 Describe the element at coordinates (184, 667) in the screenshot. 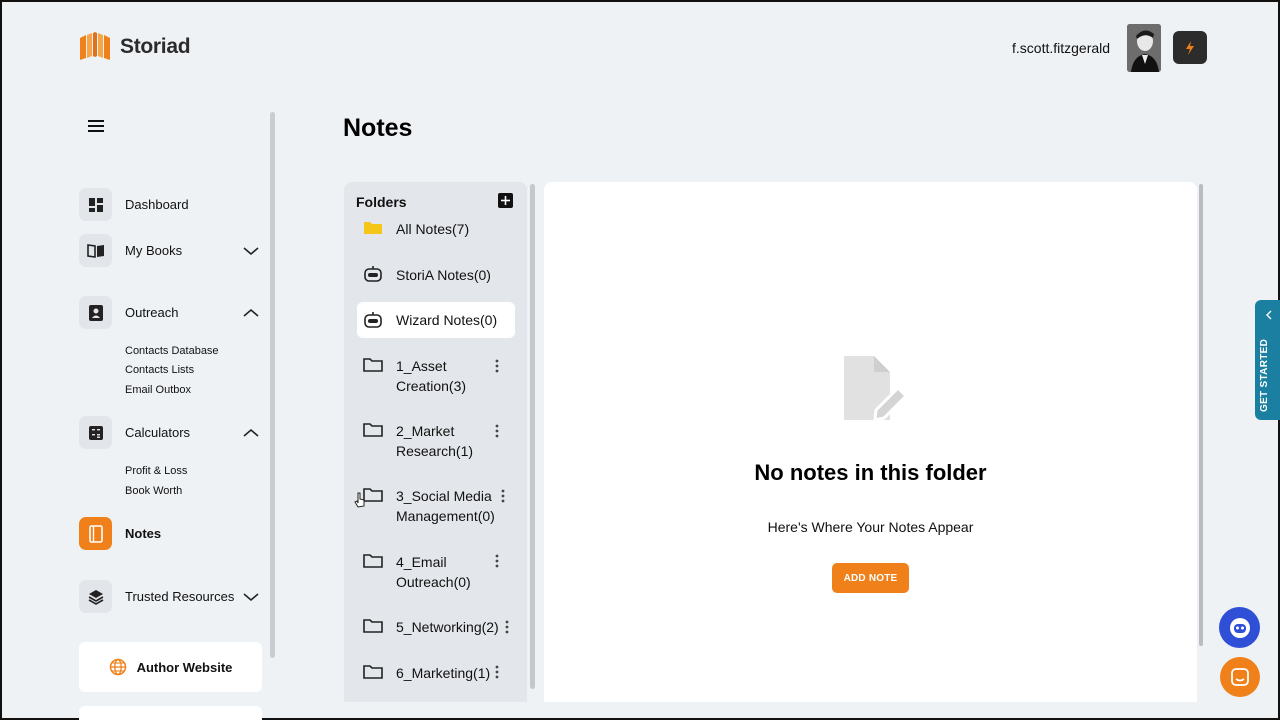

I see `author-website-label: Author Website` at that location.